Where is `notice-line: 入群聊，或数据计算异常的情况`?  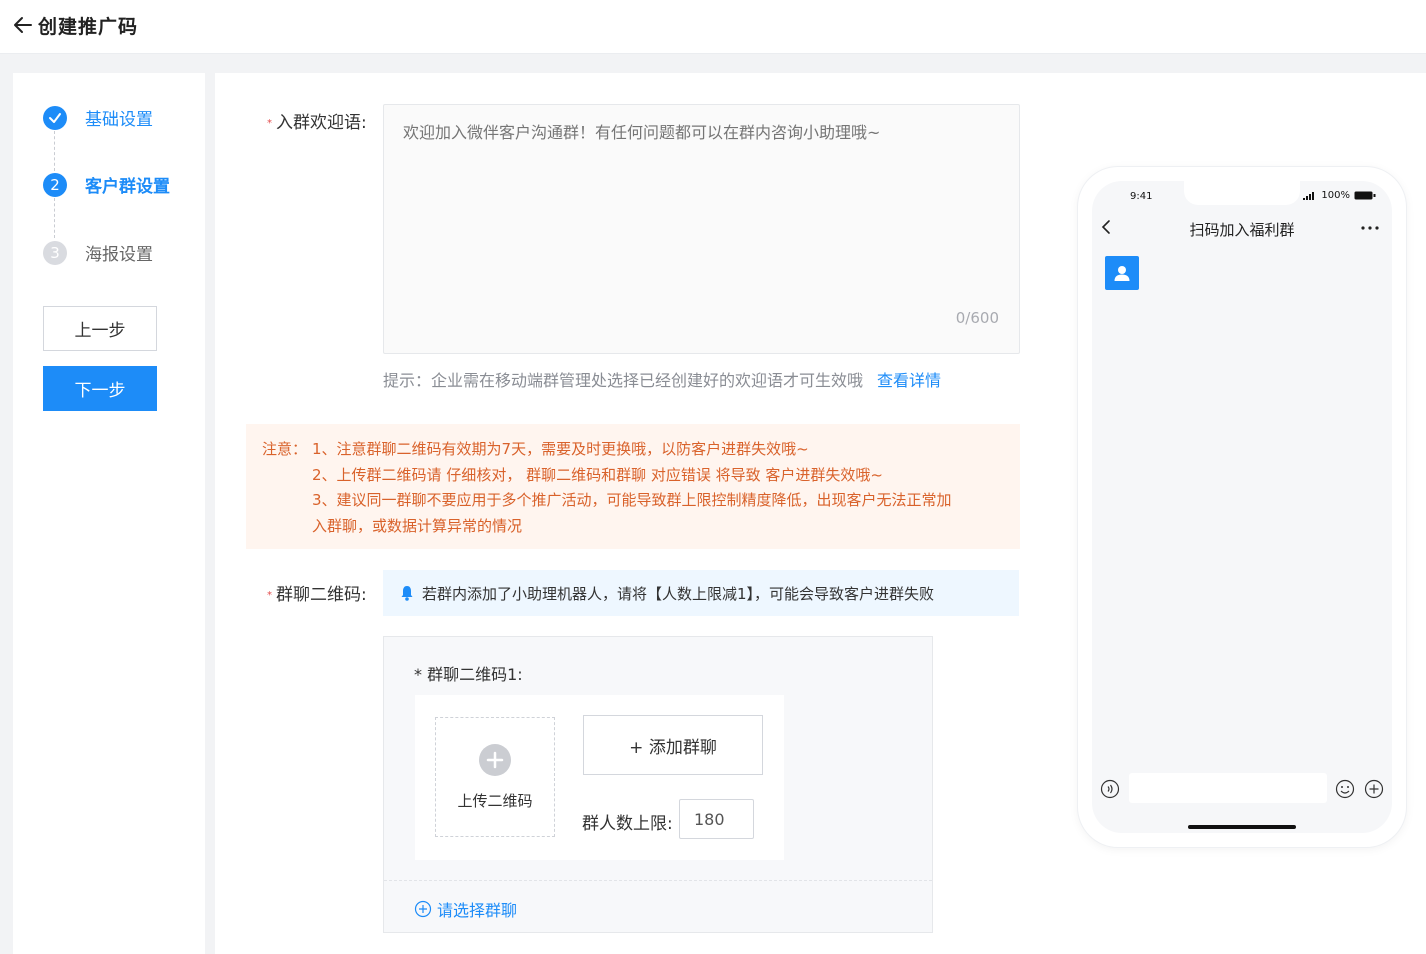
notice-line: 入群聊，或数据计算异常的情况 is located at coordinates (417, 525).